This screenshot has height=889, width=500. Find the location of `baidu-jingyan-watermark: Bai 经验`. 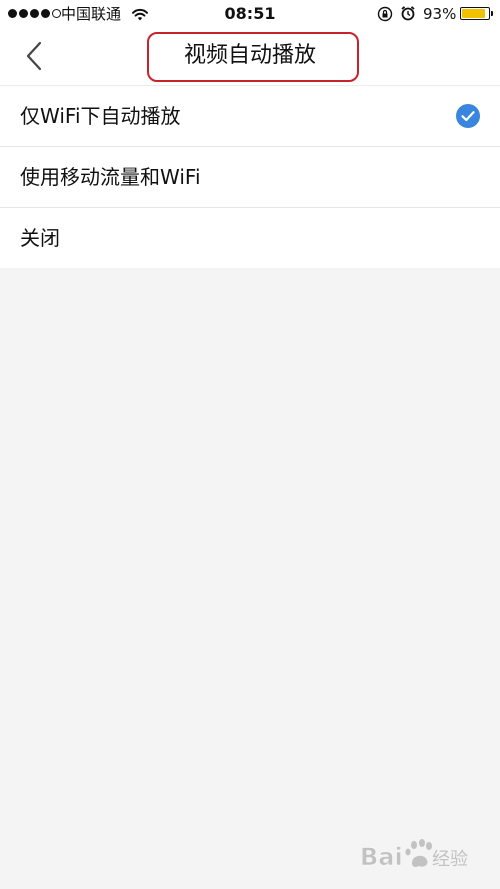

baidu-jingyan-watermark: Bai 经验 is located at coordinates (416, 857).